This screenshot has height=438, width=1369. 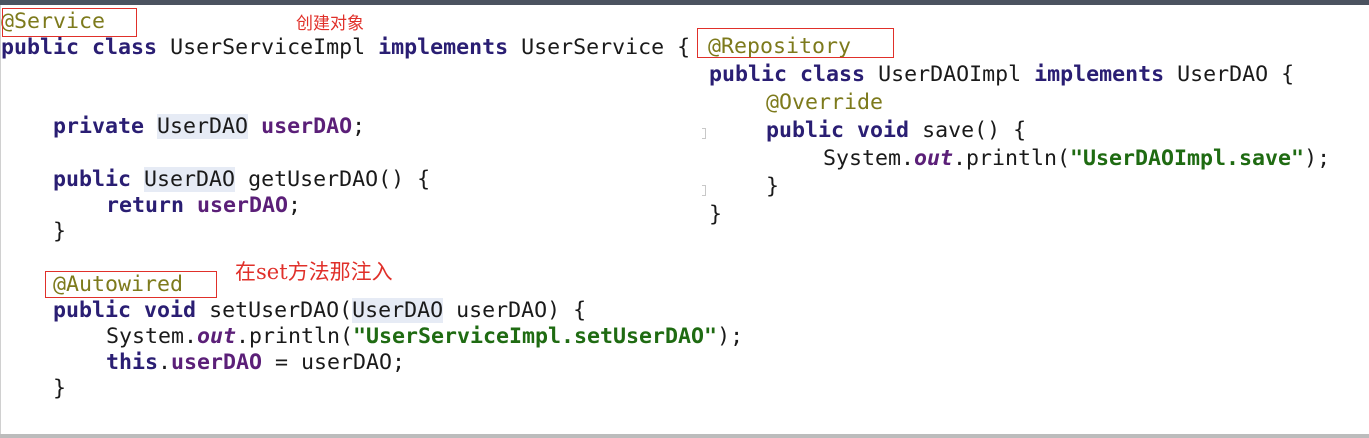 I want to click on override-annotation-line: @Override, so click(x=824, y=103).